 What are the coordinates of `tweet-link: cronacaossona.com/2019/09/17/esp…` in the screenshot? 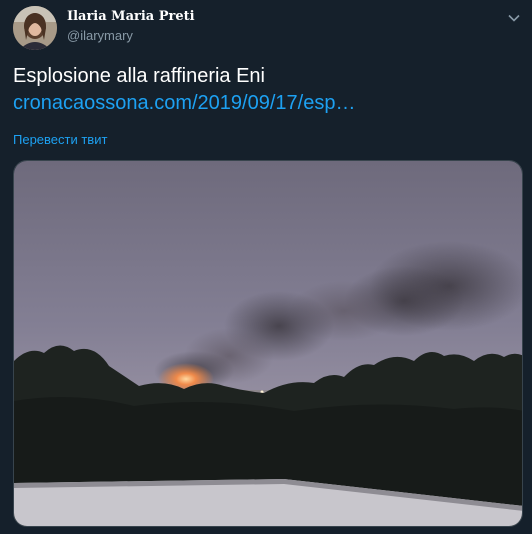 It's located at (184, 103).